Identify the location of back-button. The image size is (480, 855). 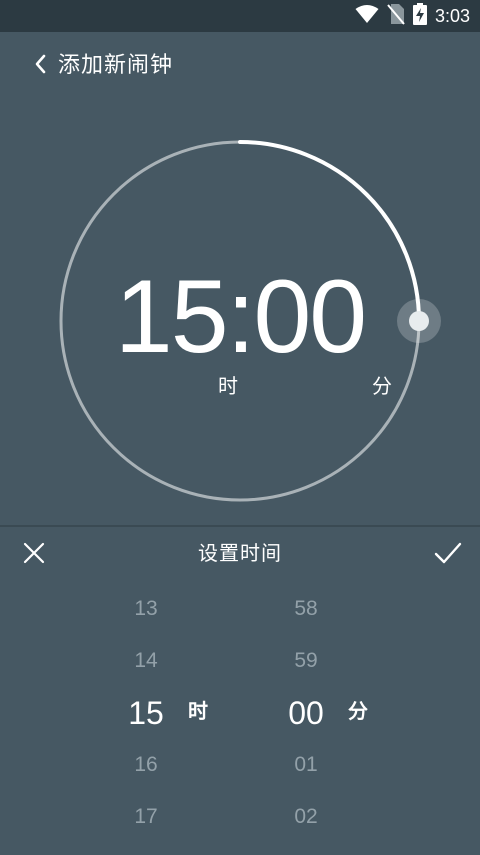
(40, 66).